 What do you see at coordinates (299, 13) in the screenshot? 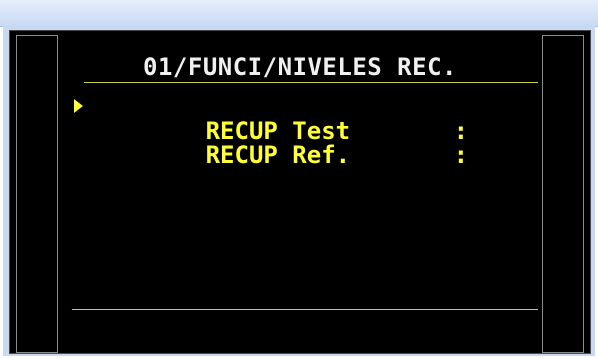
I see `window-titlebar` at bounding box center [299, 13].